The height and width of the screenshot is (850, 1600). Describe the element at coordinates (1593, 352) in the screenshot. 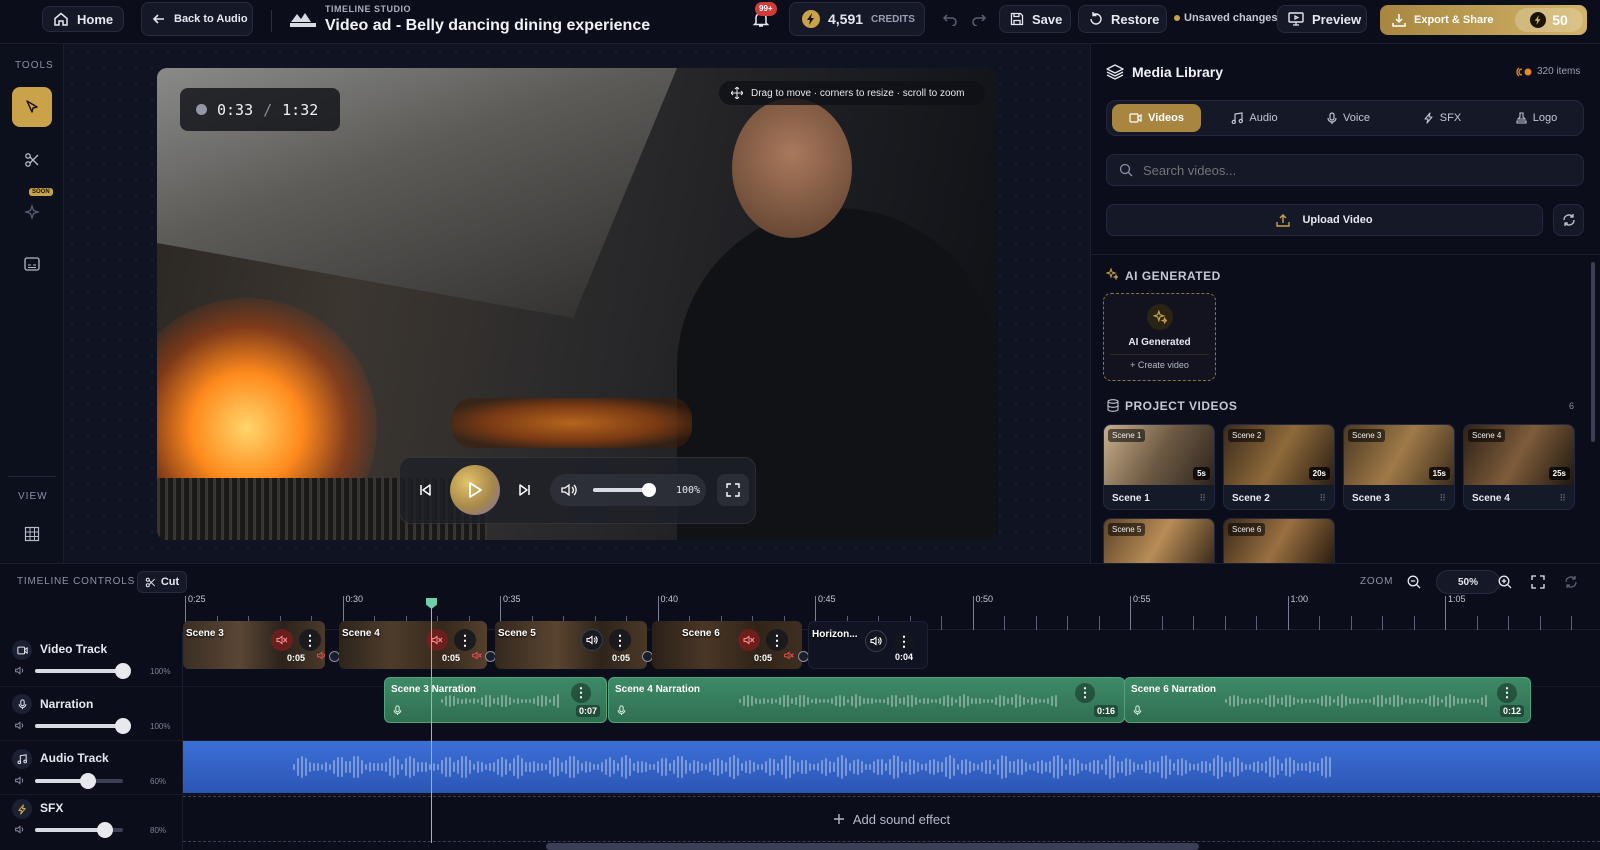

I see `library-scrollbar` at that location.